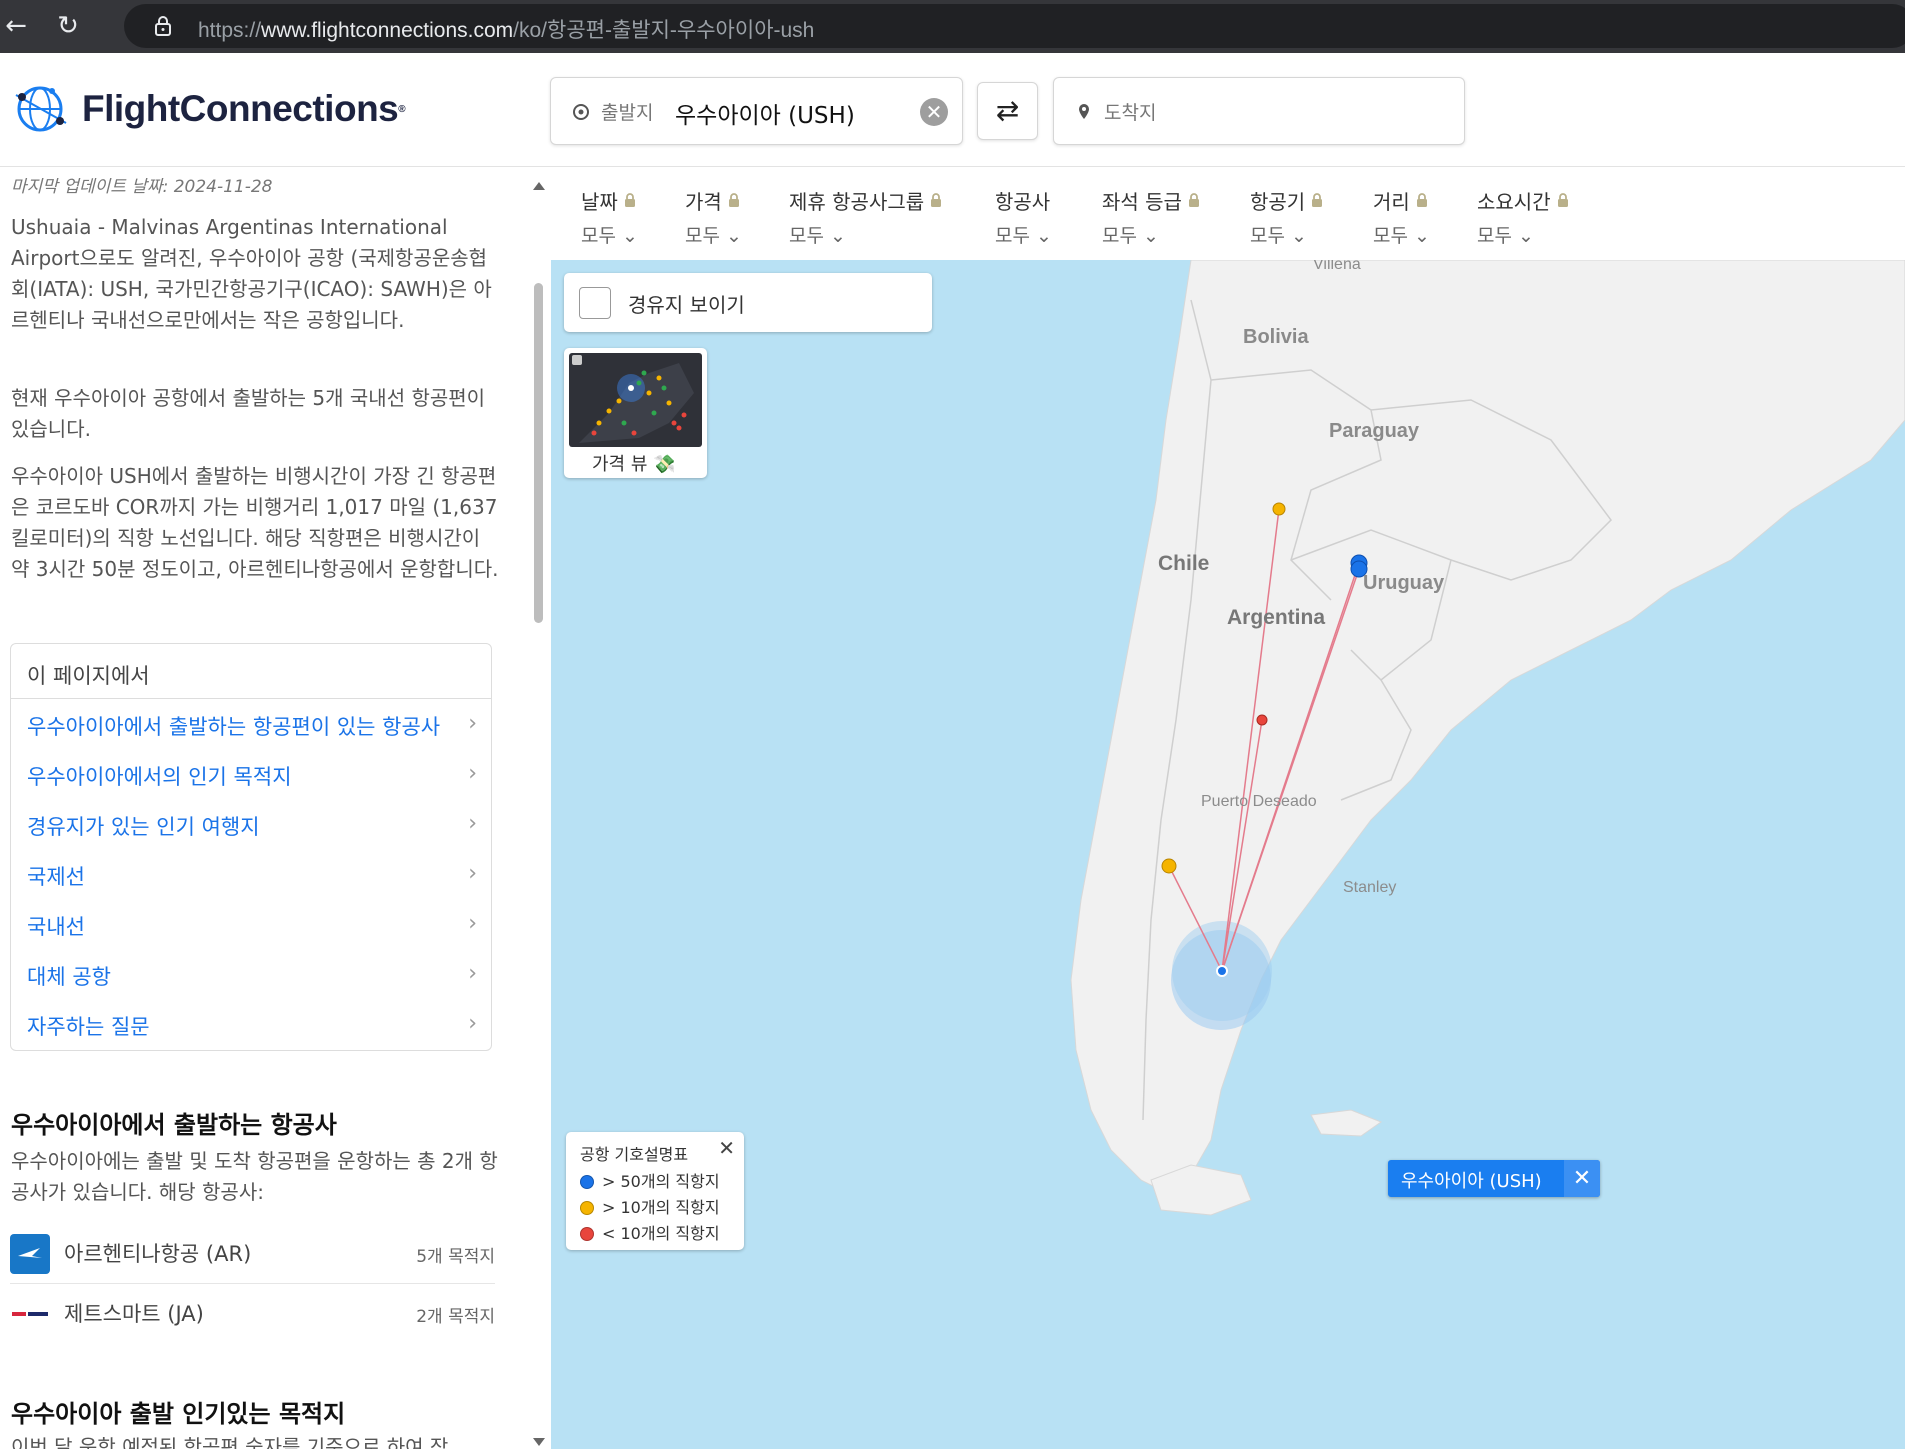 The image size is (1905, 1449). Describe the element at coordinates (587, 1208) in the screenshot. I see `legend-dot-yellow` at that location.